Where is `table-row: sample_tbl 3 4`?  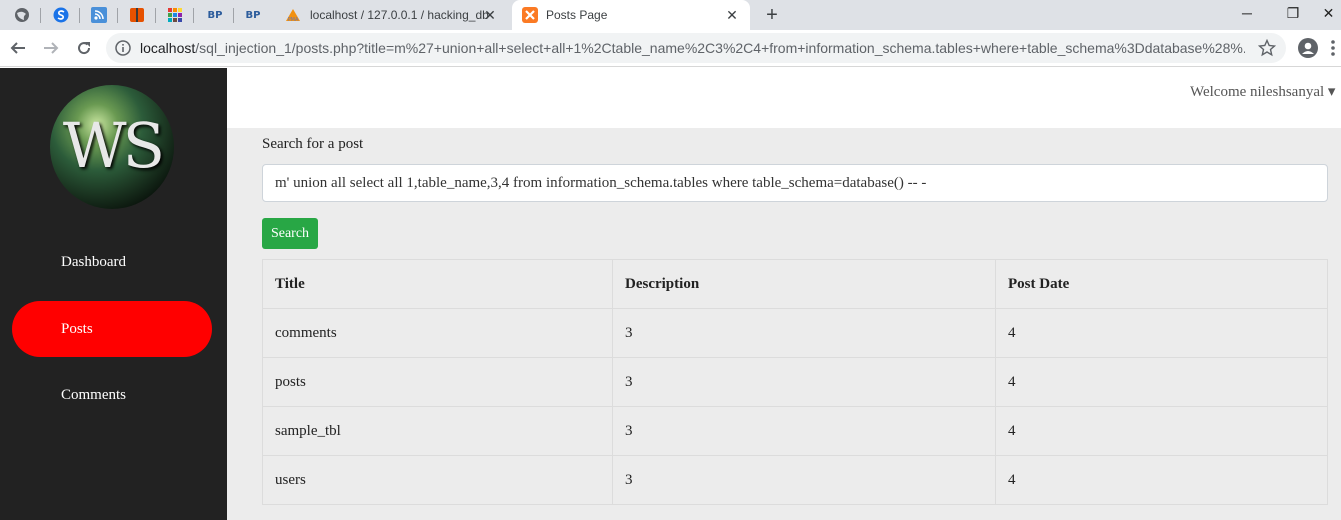 table-row: sample_tbl 3 4 is located at coordinates (795, 431).